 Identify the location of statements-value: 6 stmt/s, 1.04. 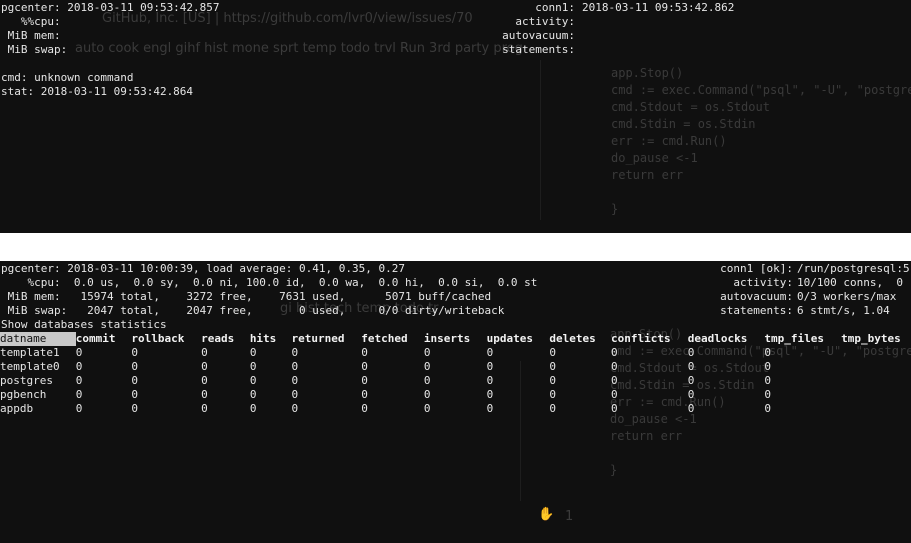
(843, 310).